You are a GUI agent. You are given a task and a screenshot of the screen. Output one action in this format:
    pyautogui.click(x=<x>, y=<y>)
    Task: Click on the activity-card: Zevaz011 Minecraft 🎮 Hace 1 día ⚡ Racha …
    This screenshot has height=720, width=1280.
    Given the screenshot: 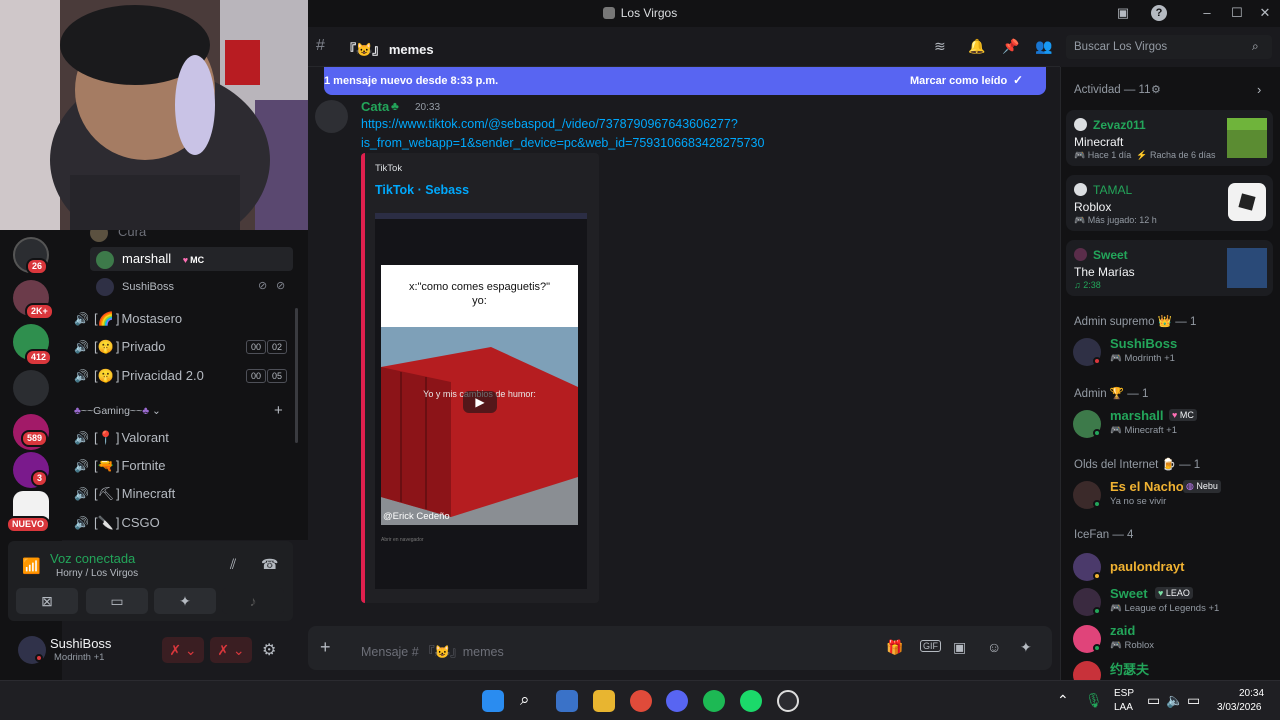 What is the action you would take?
    pyautogui.click(x=1169, y=138)
    